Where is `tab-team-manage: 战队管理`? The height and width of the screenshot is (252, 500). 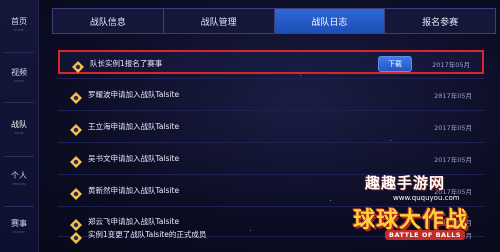 tab-team-manage: 战队管理 is located at coordinates (219, 21).